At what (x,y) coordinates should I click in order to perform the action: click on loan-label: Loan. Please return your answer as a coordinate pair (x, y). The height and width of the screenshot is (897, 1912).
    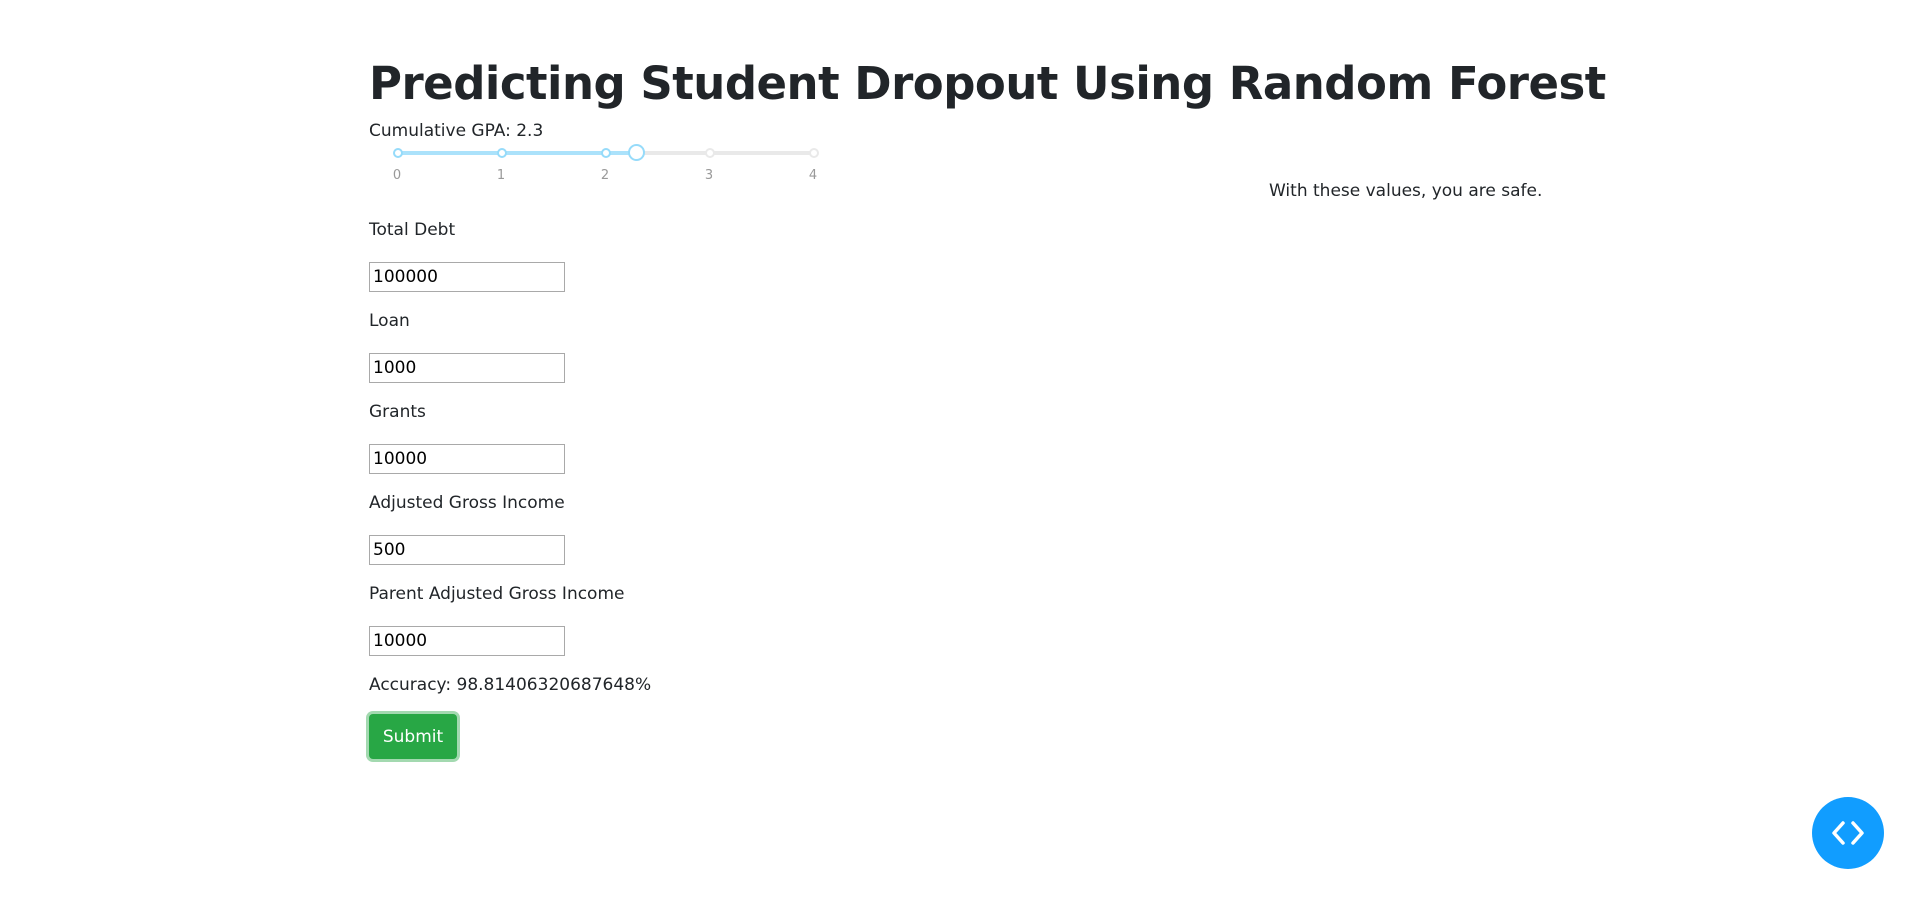
    Looking at the image, I should click on (389, 321).